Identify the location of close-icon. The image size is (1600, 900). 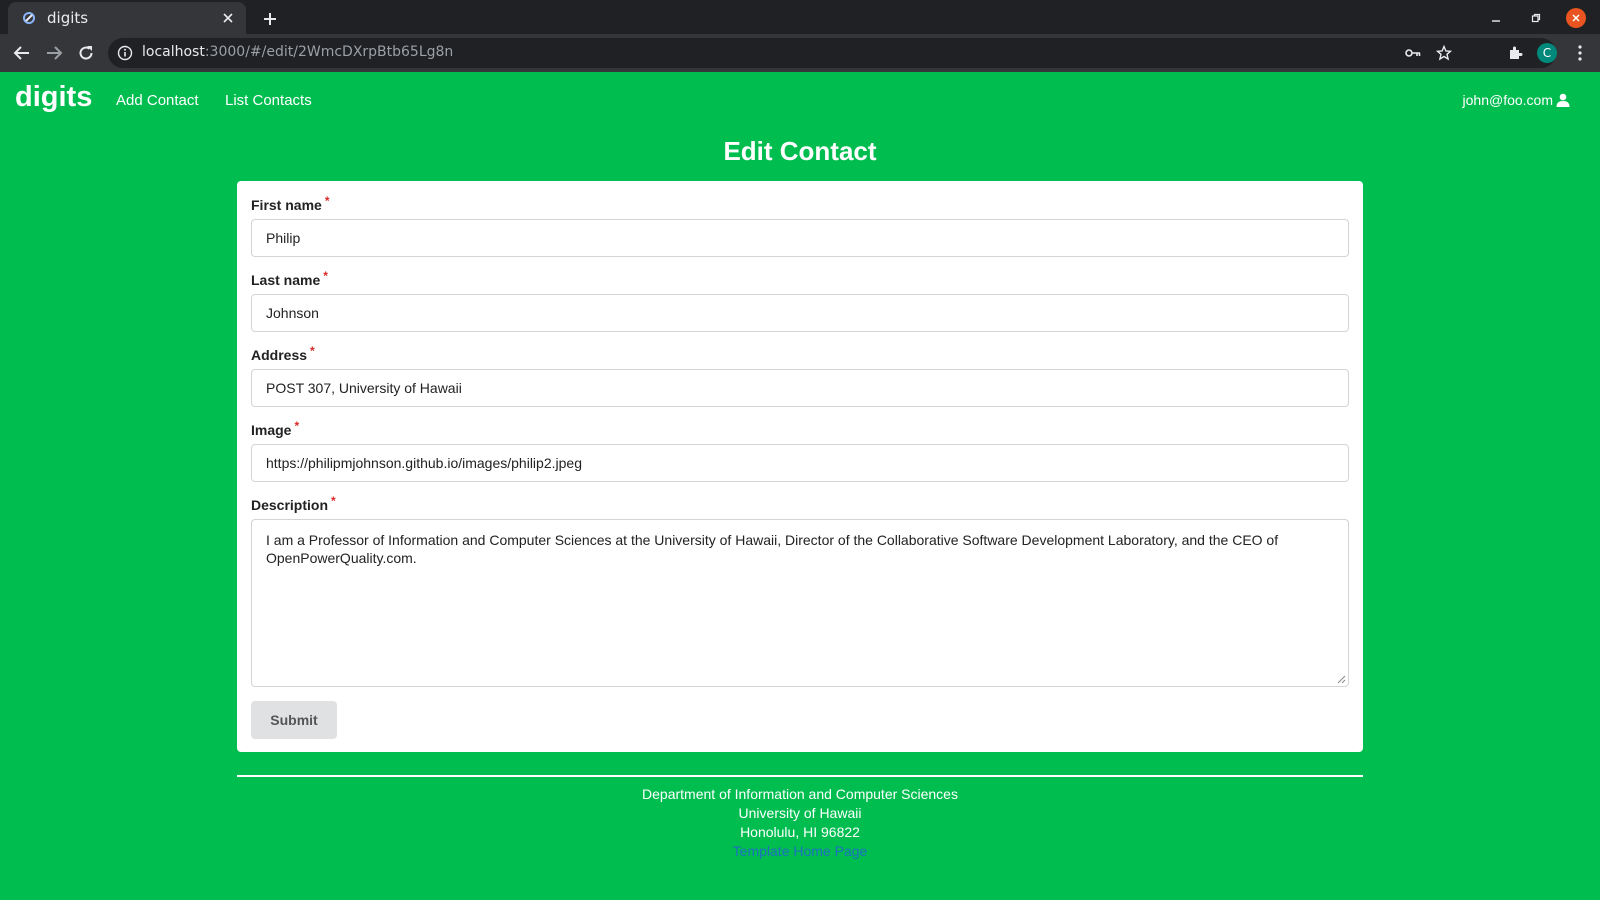
(228, 18).